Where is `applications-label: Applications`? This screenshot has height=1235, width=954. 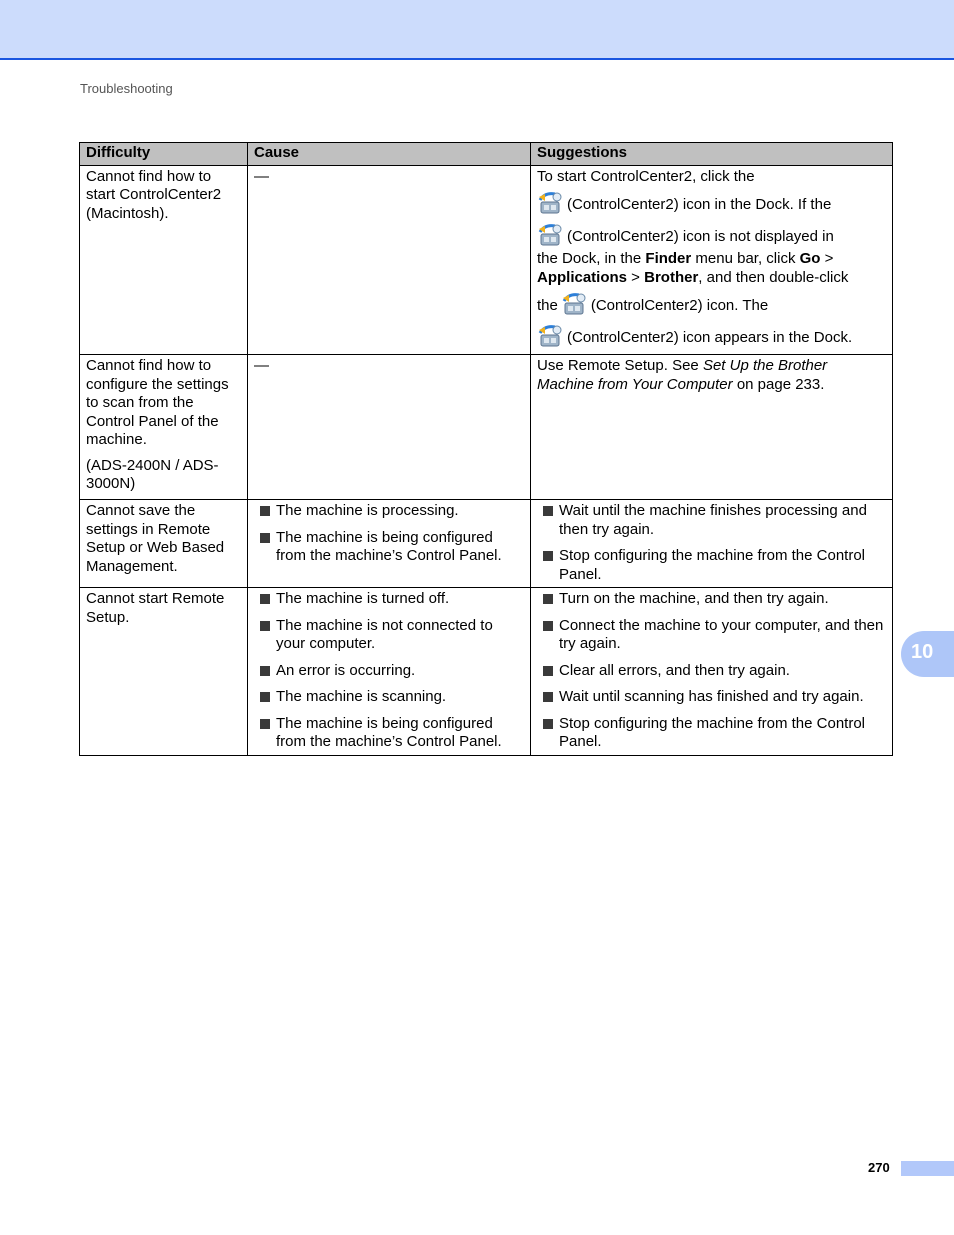 applications-label: Applications is located at coordinates (582, 277).